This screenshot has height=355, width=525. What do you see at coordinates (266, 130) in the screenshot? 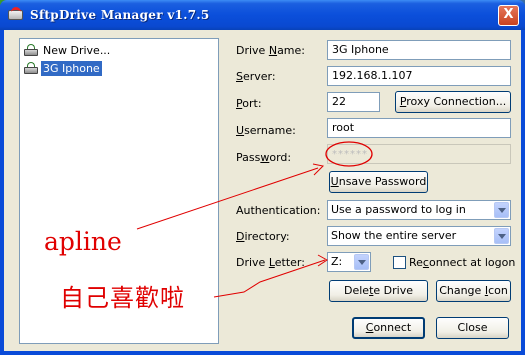
I see `username-label: Username:` at bounding box center [266, 130].